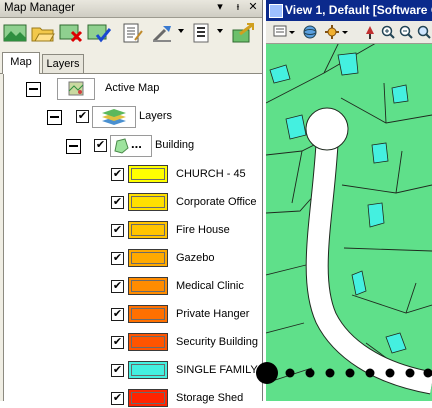  I want to click on close-icon: ✕, so click(253, 7).